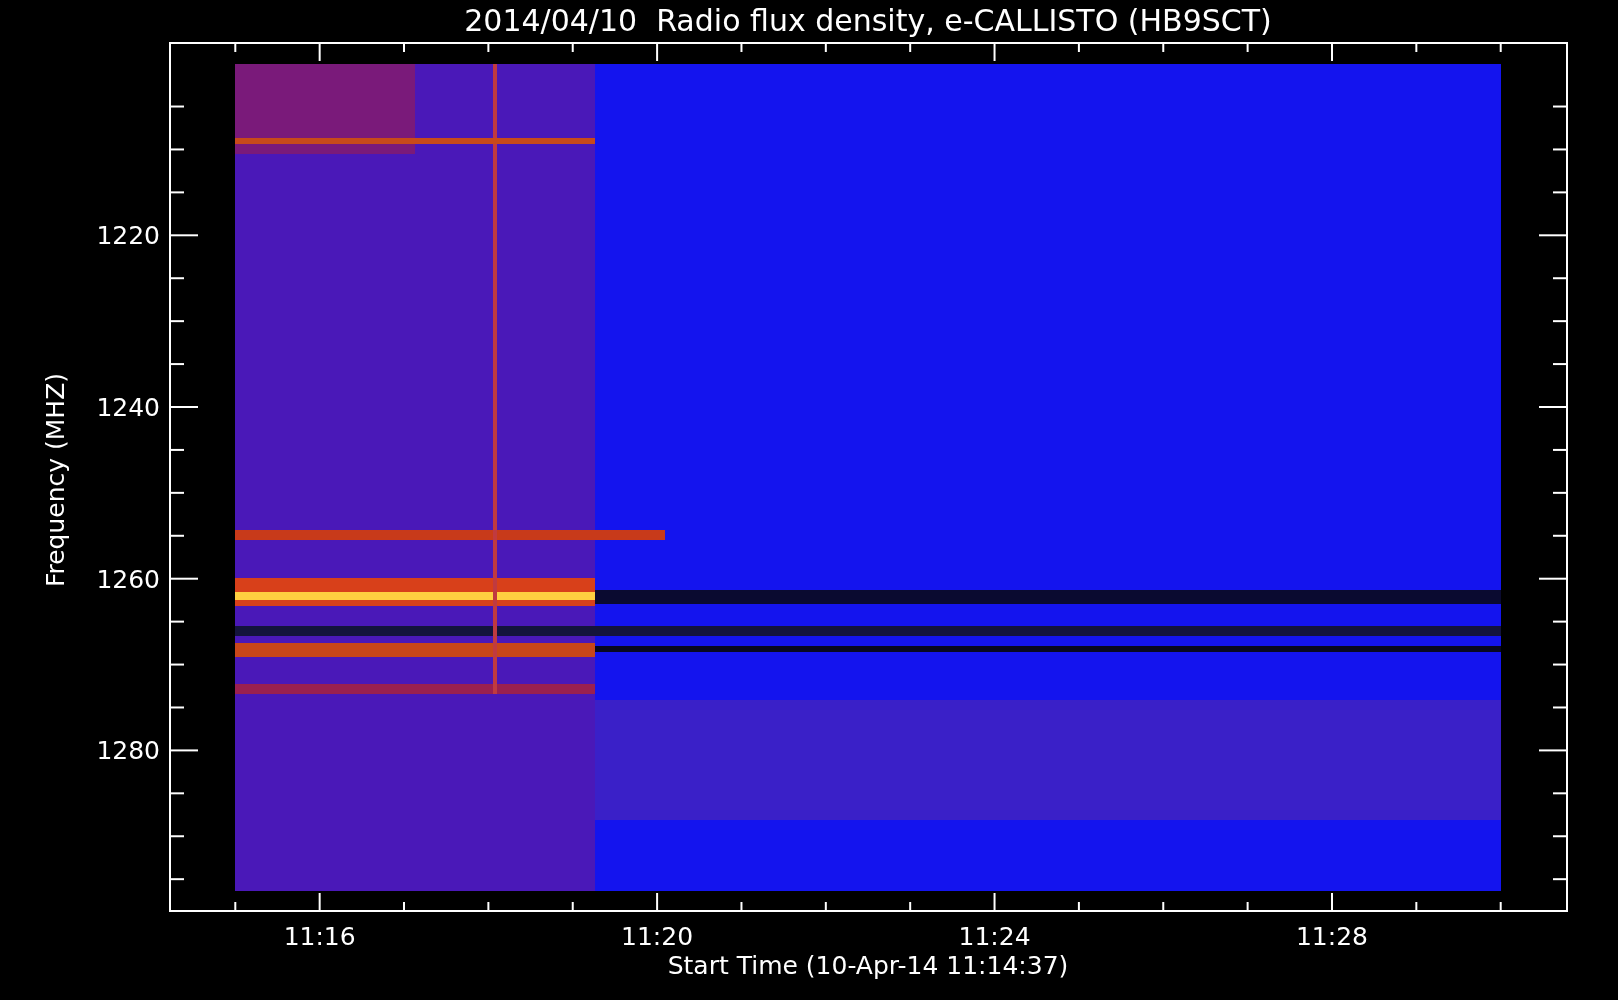 This screenshot has width=1618, height=1000. What do you see at coordinates (868, 20) in the screenshot?
I see `plot-title: 2014/04/10 Radio flux density, e-CALLISTO (HB9SCT)` at bounding box center [868, 20].